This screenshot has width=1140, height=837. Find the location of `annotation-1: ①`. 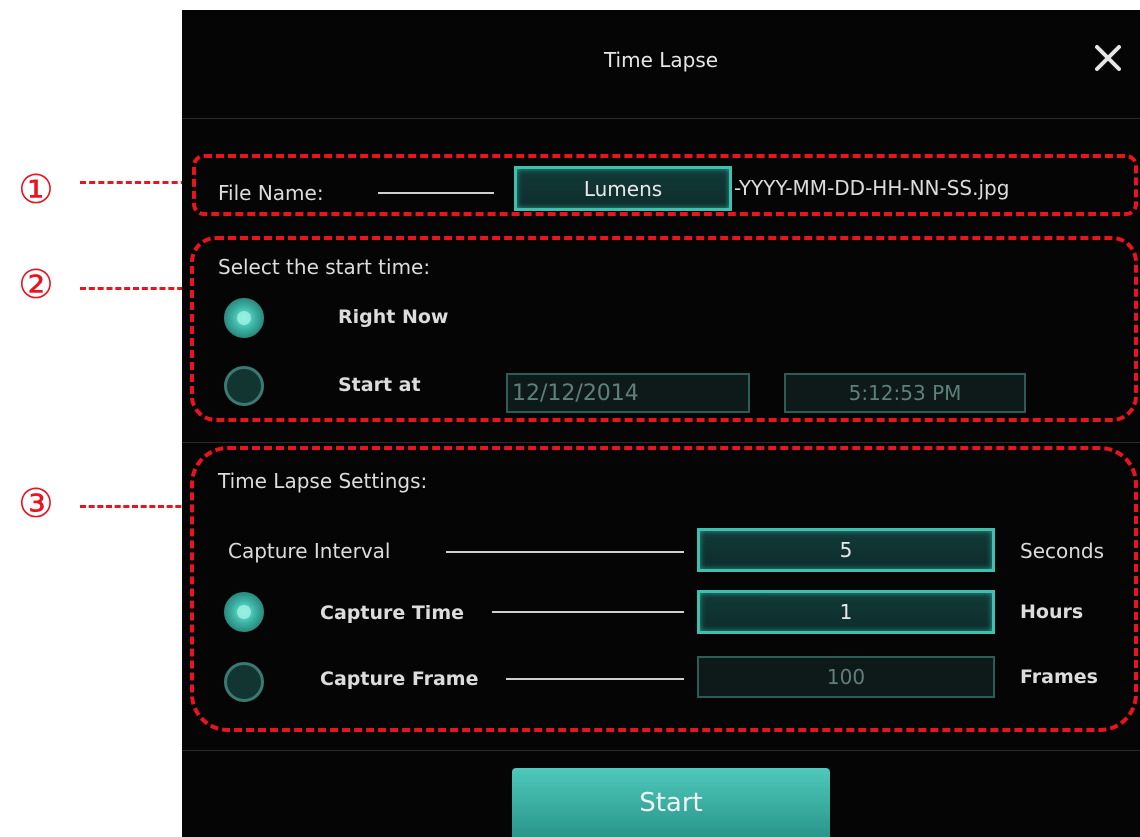

annotation-1: ① is located at coordinates (36, 190).